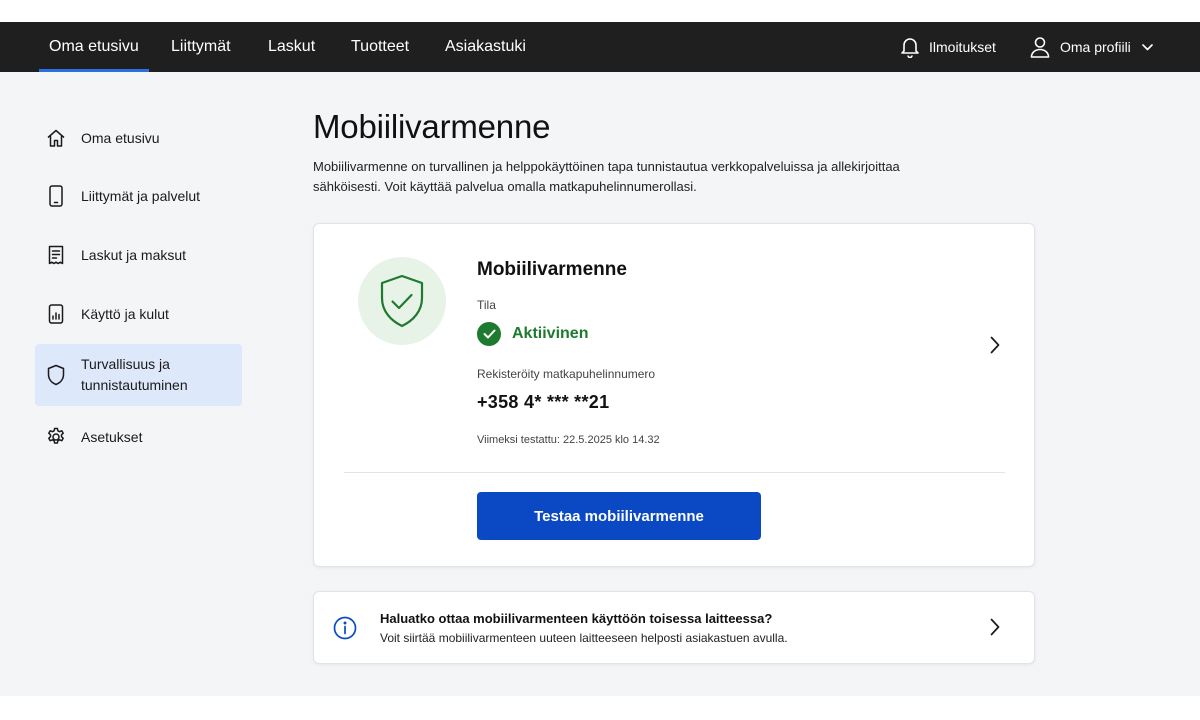 This screenshot has width=1200, height=720. What do you see at coordinates (485, 47) in the screenshot?
I see `nav-item-asiakastuki: Asiakastuki` at bounding box center [485, 47].